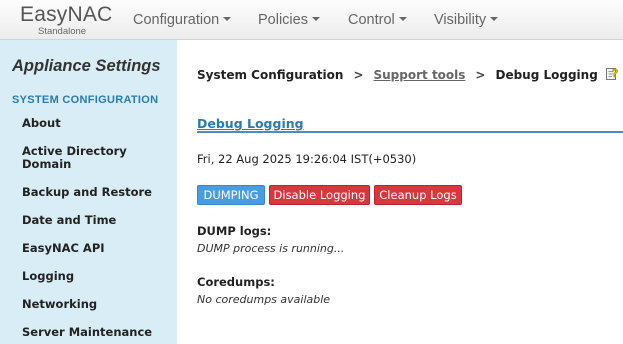 The image size is (623, 344). I want to click on menu-visibility: Visibility, so click(466, 20).